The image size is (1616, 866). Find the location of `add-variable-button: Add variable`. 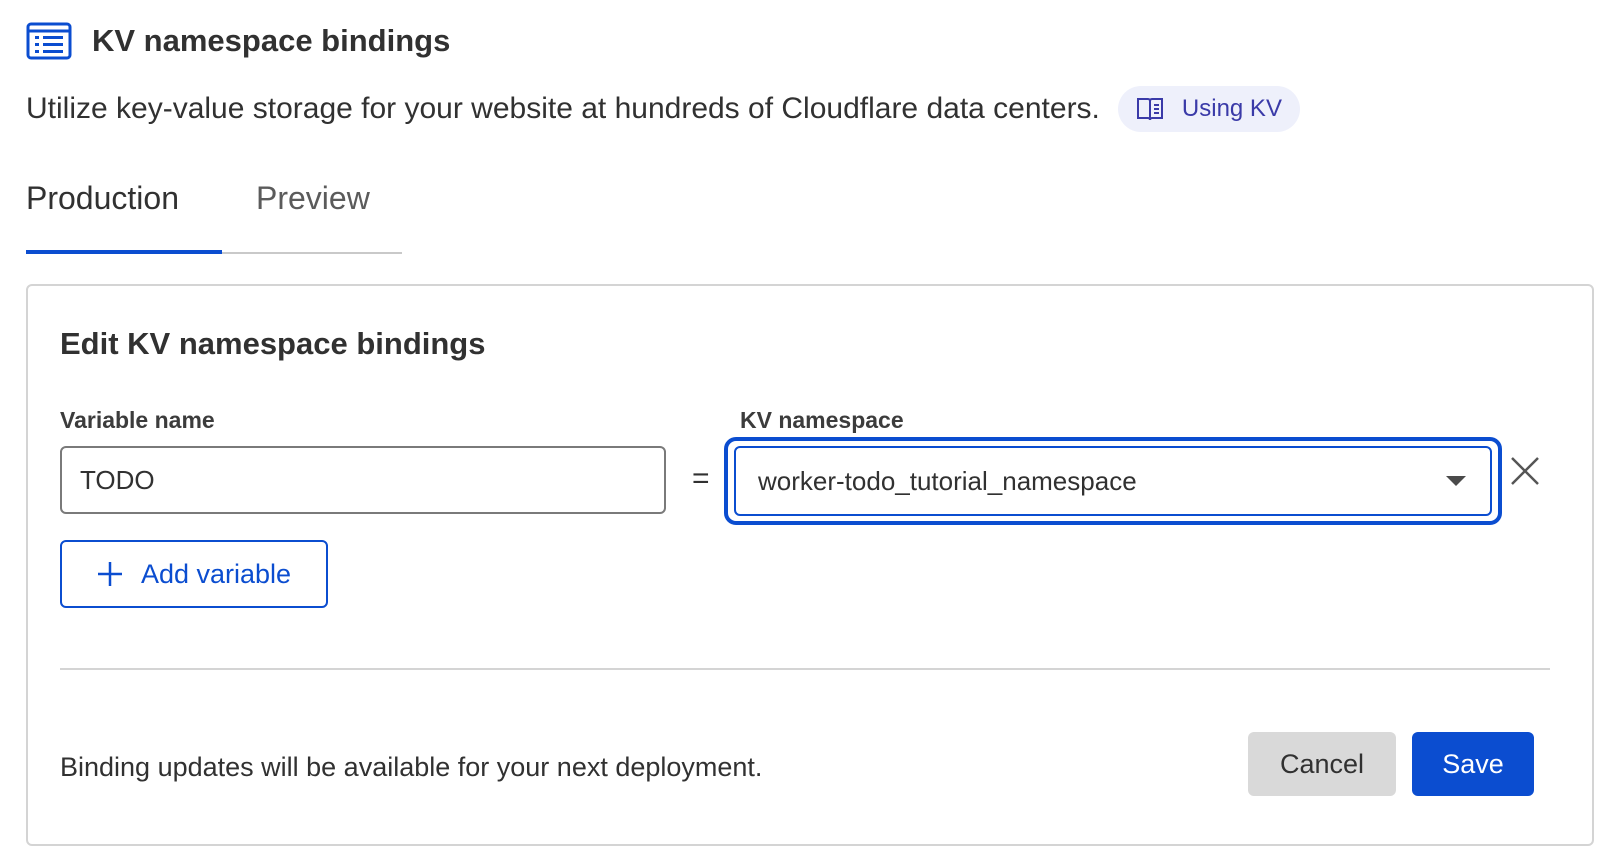

add-variable-button: Add variable is located at coordinates (194, 574).